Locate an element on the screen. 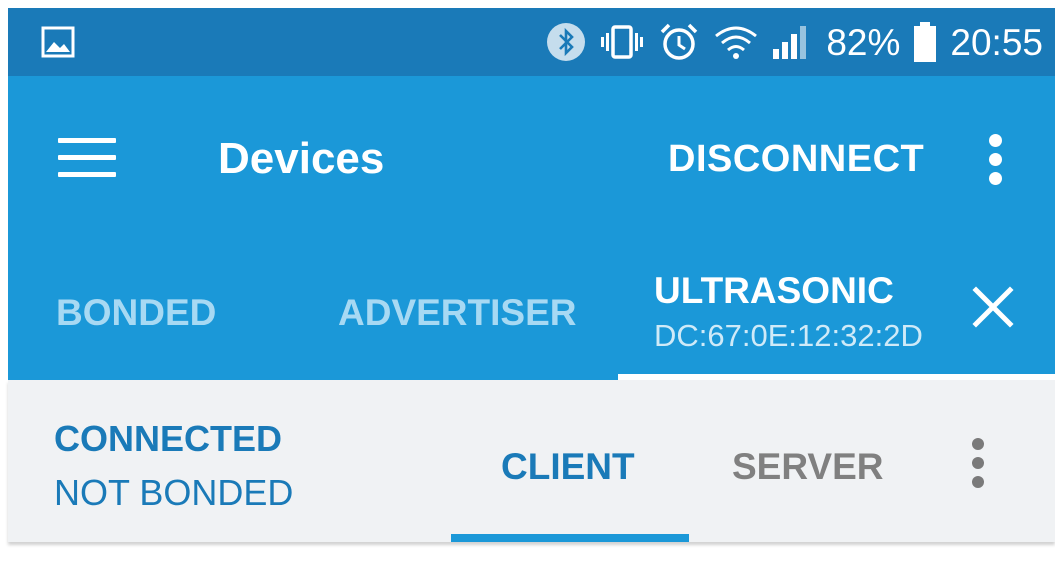 Image resolution: width=1055 pixels, height=566 pixels. alarm-icon is located at coordinates (679, 42).